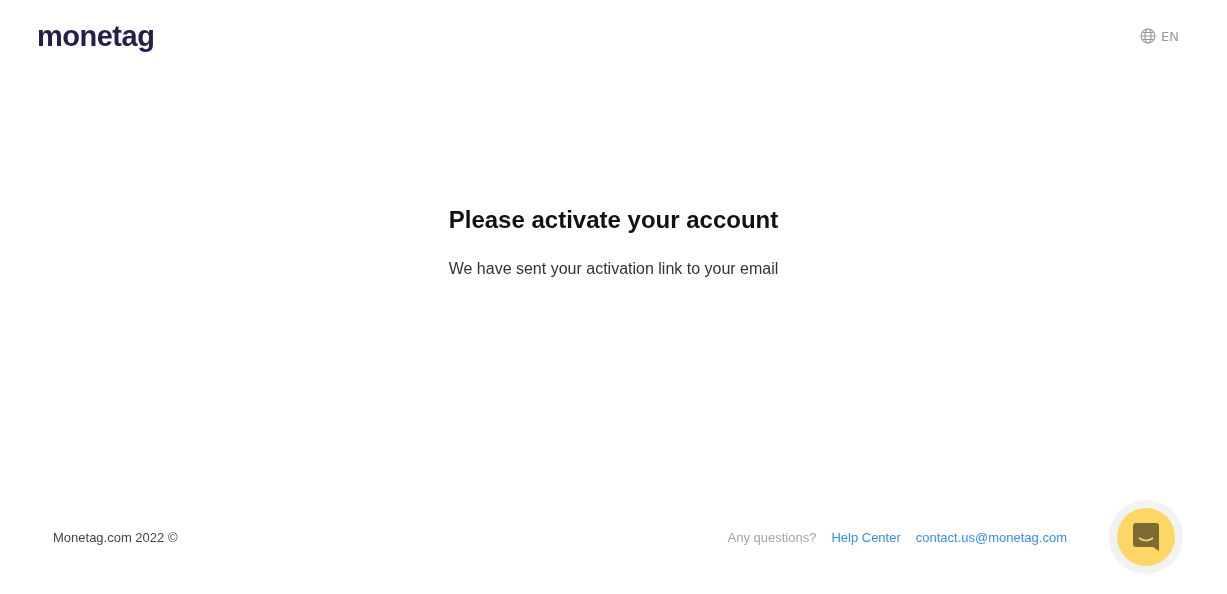 The width and height of the screenshot is (1227, 594). I want to click on email-link: contact.us@monetag.com, so click(991, 537).